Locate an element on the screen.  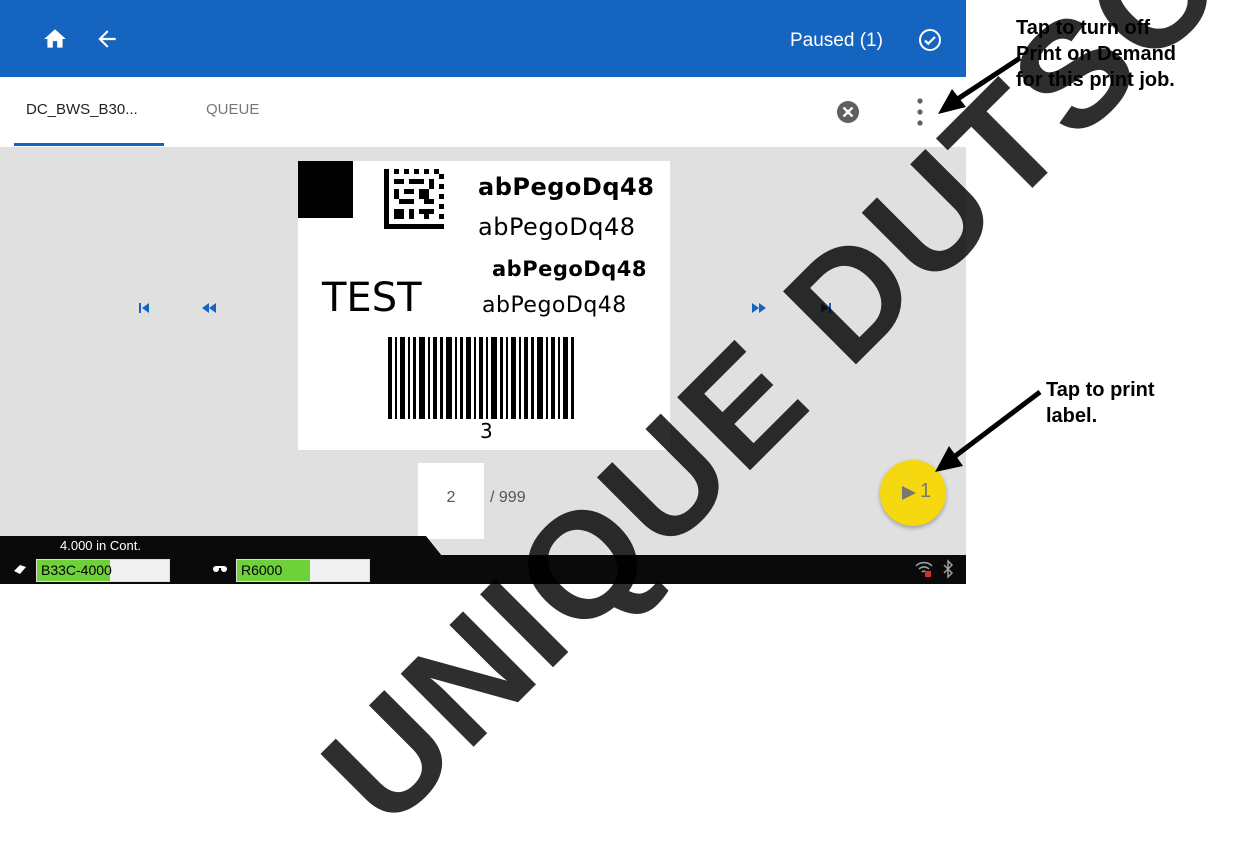
ribbon-supply-name: R6000 is located at coordinates (262, 570).